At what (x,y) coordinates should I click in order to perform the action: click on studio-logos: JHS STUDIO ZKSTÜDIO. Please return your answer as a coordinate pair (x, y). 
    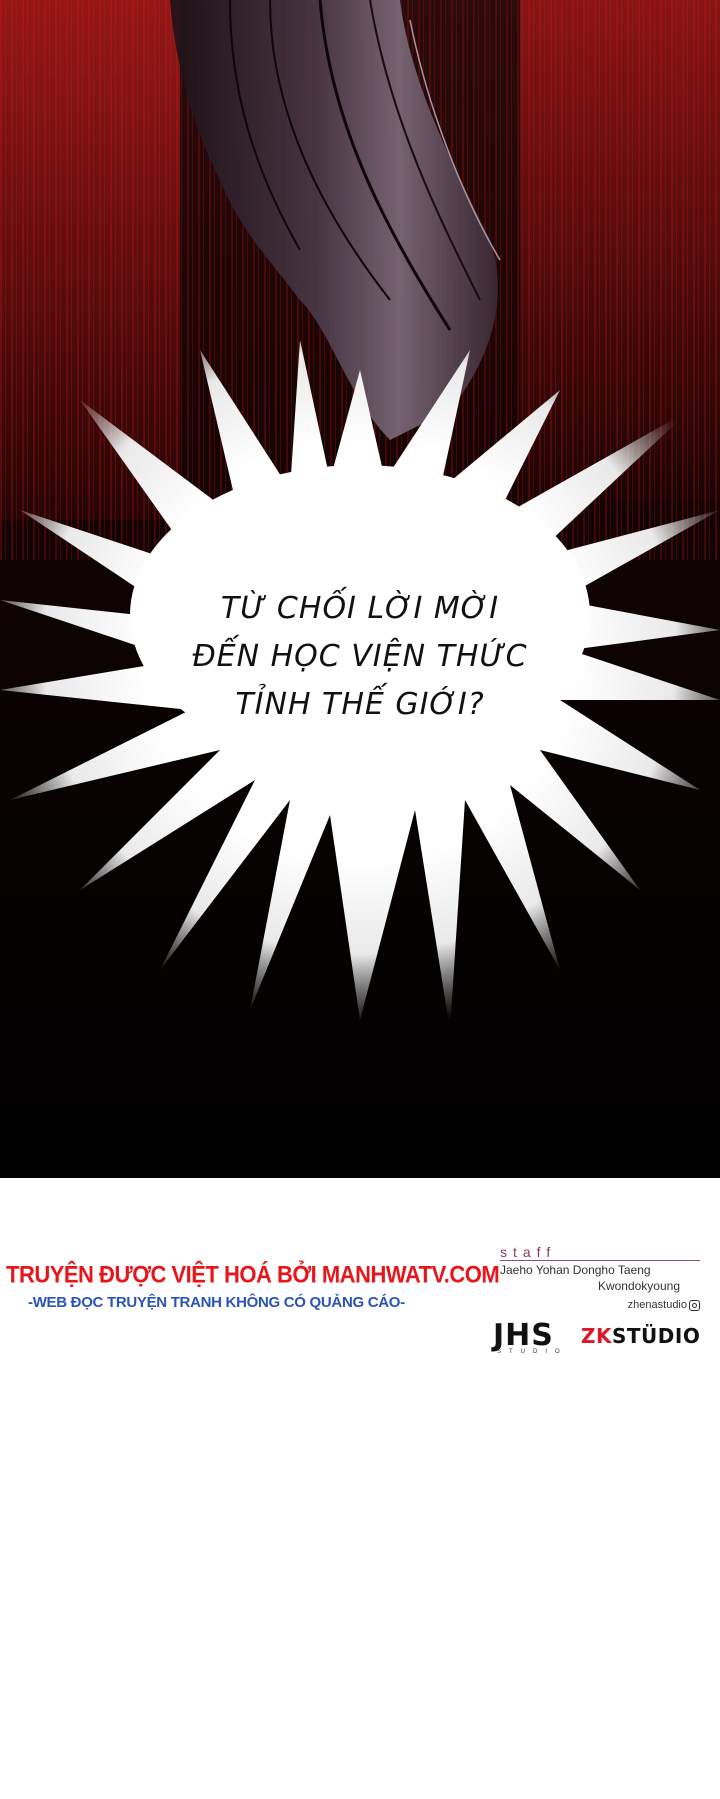
    Looking at the image, I should click on (603, 1338).